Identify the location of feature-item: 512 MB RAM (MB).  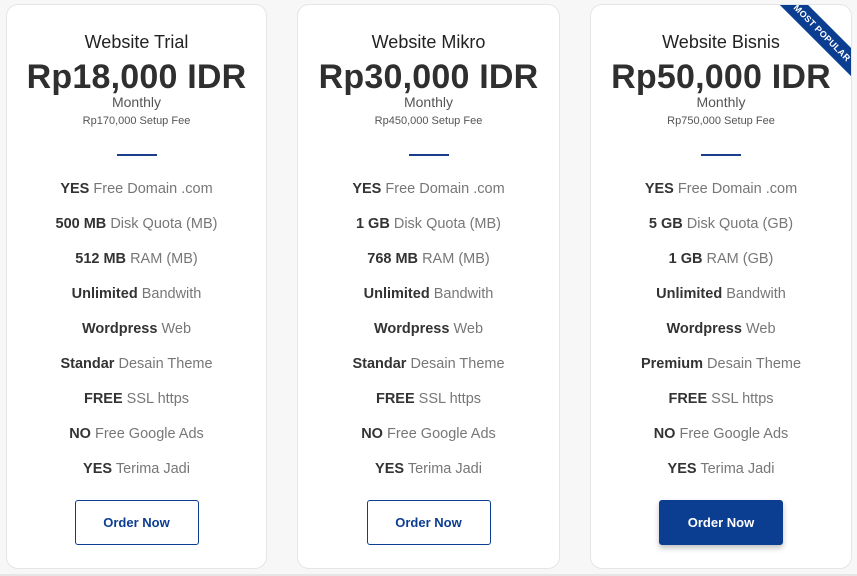
(136, 266).